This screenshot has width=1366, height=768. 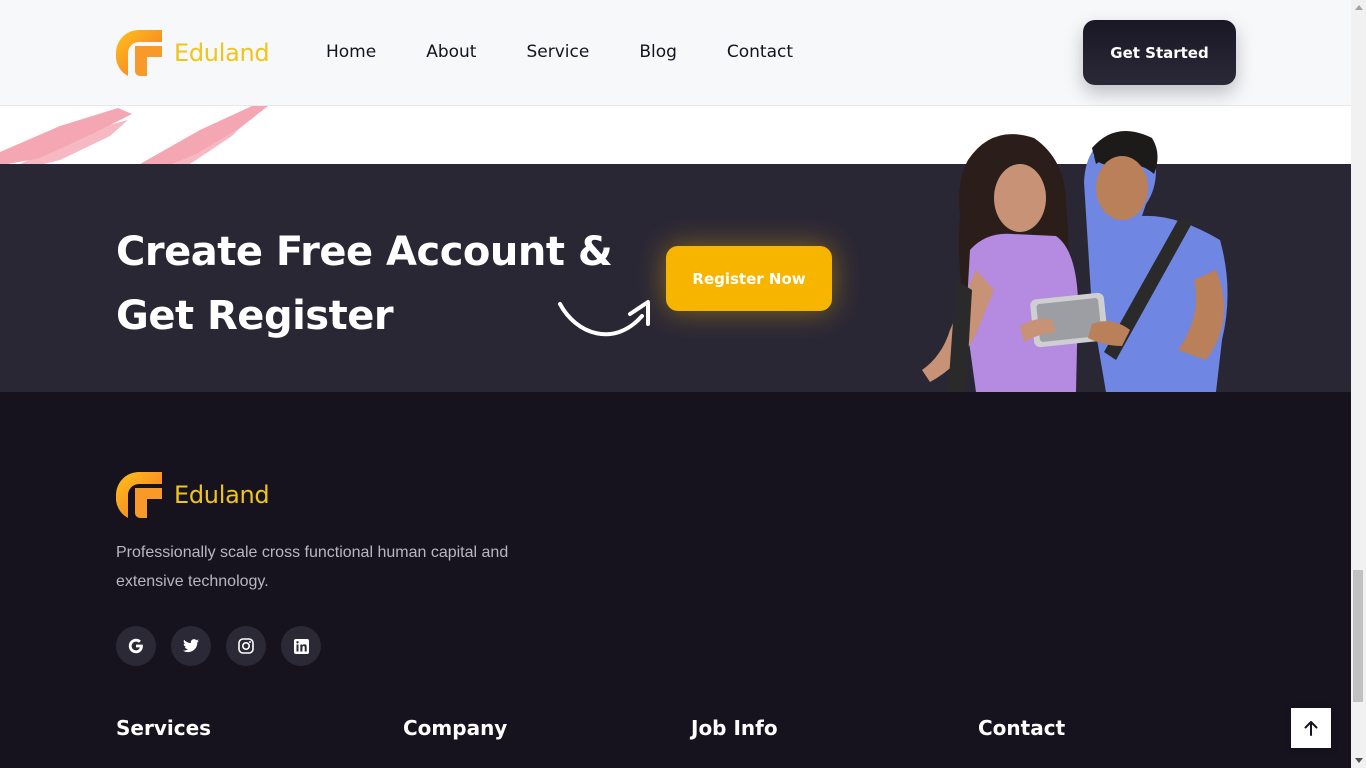 What do you see at coordinates (164, 728) in the screenshot?
I see `footer-heading-services: Services` at bounding box center [164, 728].